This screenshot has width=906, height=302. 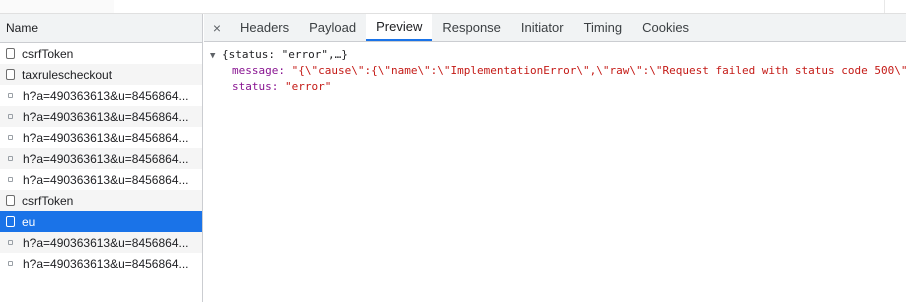 I want to click on preview-object-summary: ▼ {status: "error",…}, so click(x=555, y=55).